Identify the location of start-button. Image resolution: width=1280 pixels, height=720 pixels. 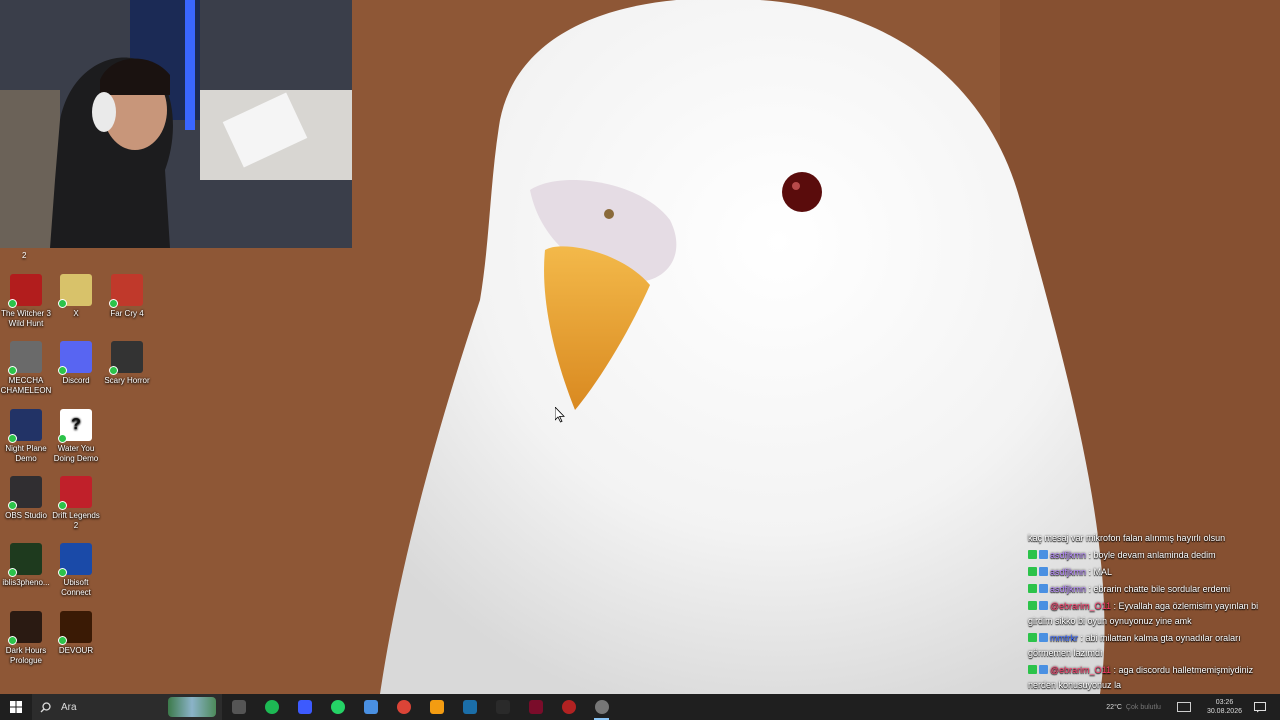
(16, 707).